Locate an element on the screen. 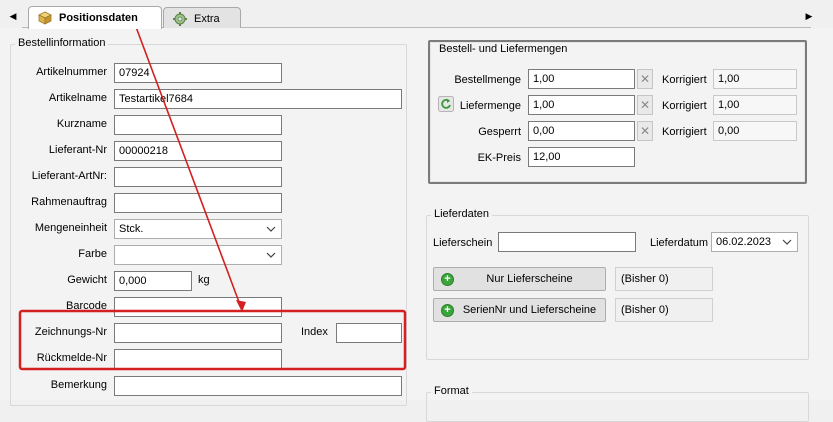 The height and width of the screenshot is (422, 833). artikelname-label: Artikelname is located at coordinates (77, 98).